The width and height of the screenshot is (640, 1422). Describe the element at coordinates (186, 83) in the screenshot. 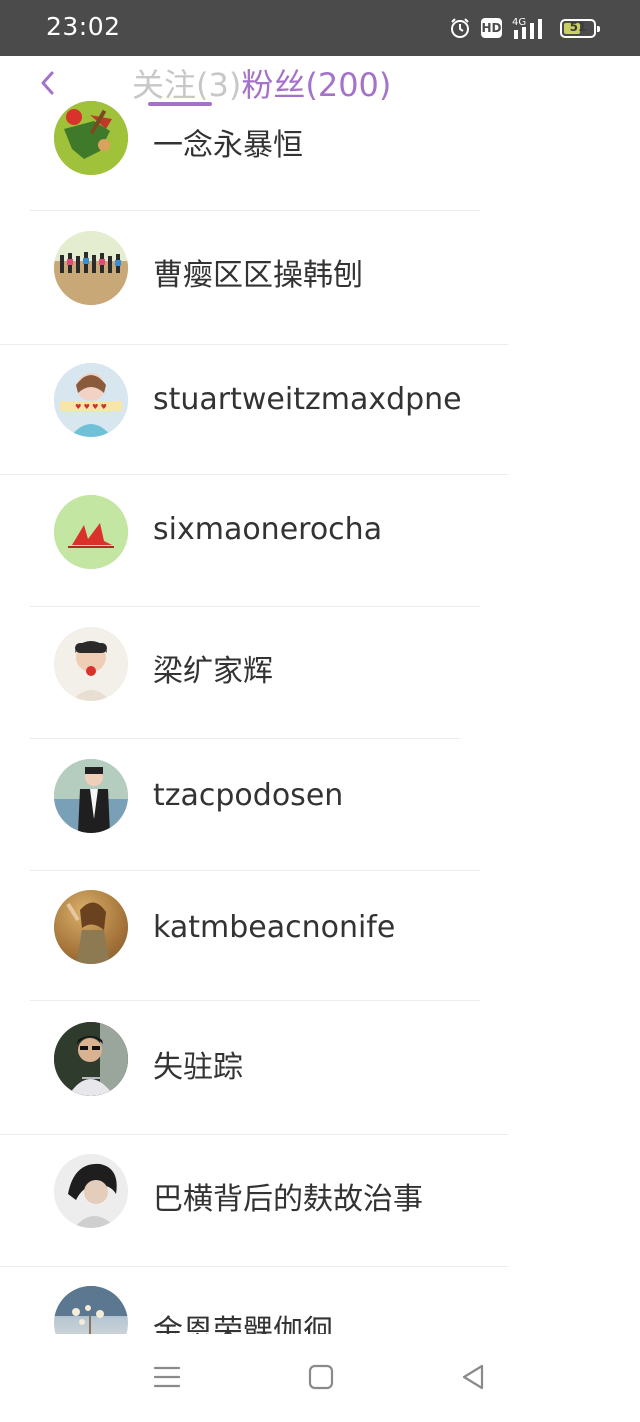

I see `tab-follow: 关注(3)` at that location.